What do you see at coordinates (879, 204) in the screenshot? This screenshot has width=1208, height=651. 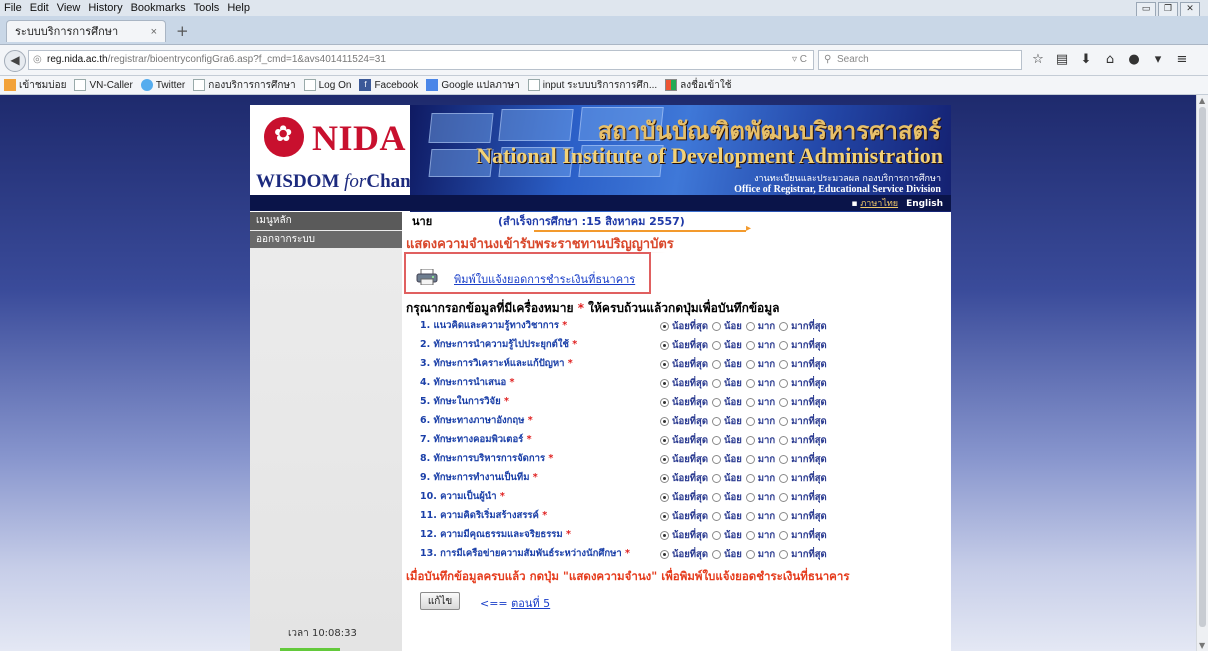 I see `lang-thai-link: ภาษาไทย` at bounding box center [879, 204].